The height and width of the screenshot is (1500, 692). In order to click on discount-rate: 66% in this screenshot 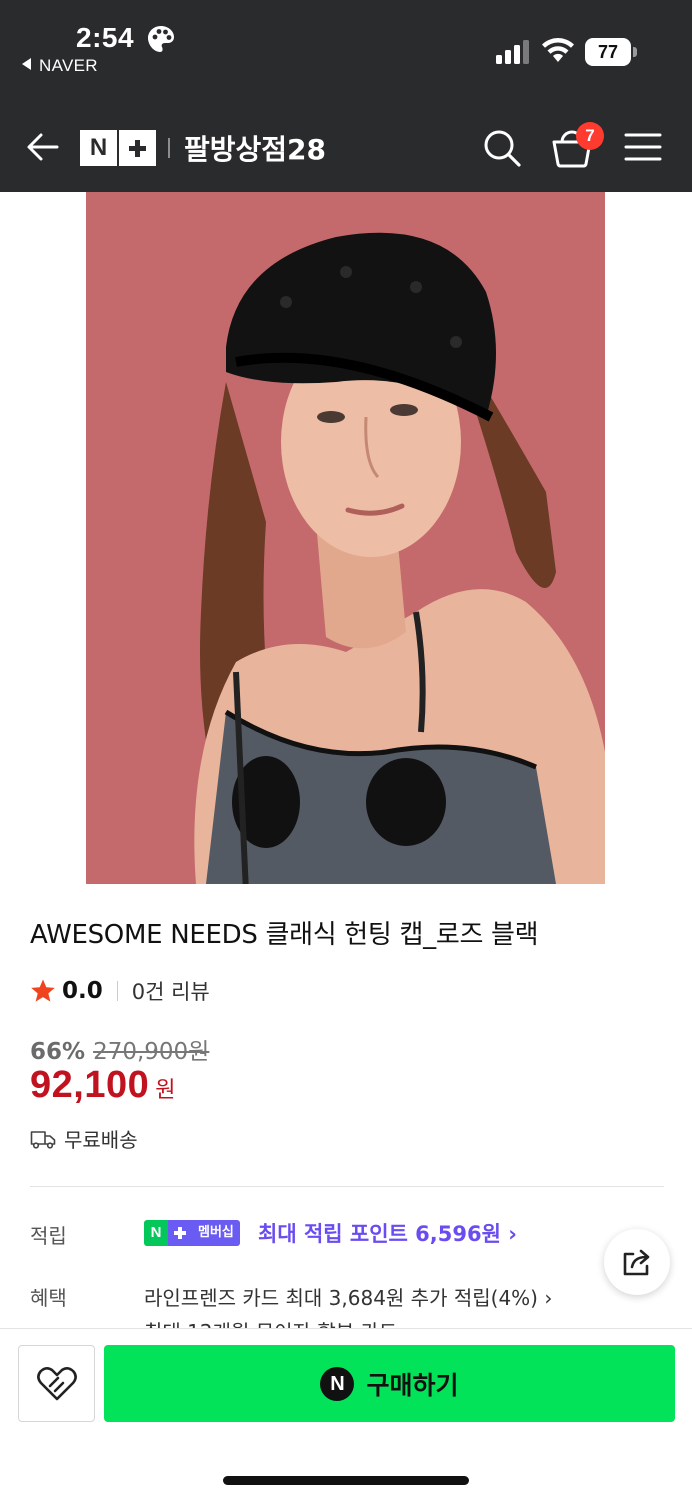, I will do `click(58, 1052)`.